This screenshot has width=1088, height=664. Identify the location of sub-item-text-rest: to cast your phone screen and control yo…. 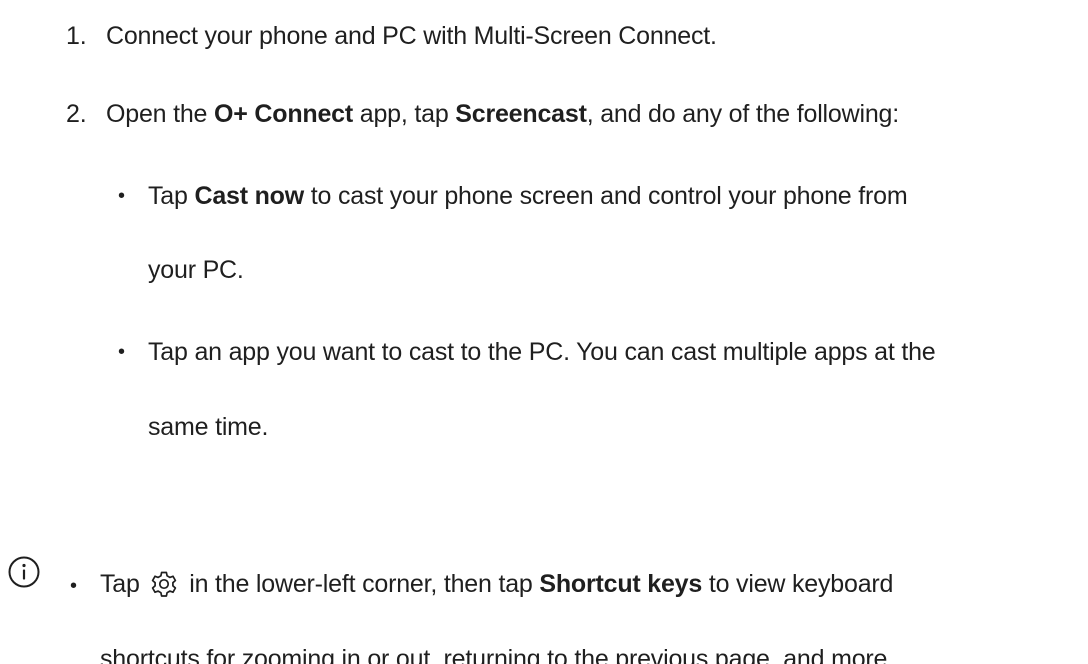
(606, 196).